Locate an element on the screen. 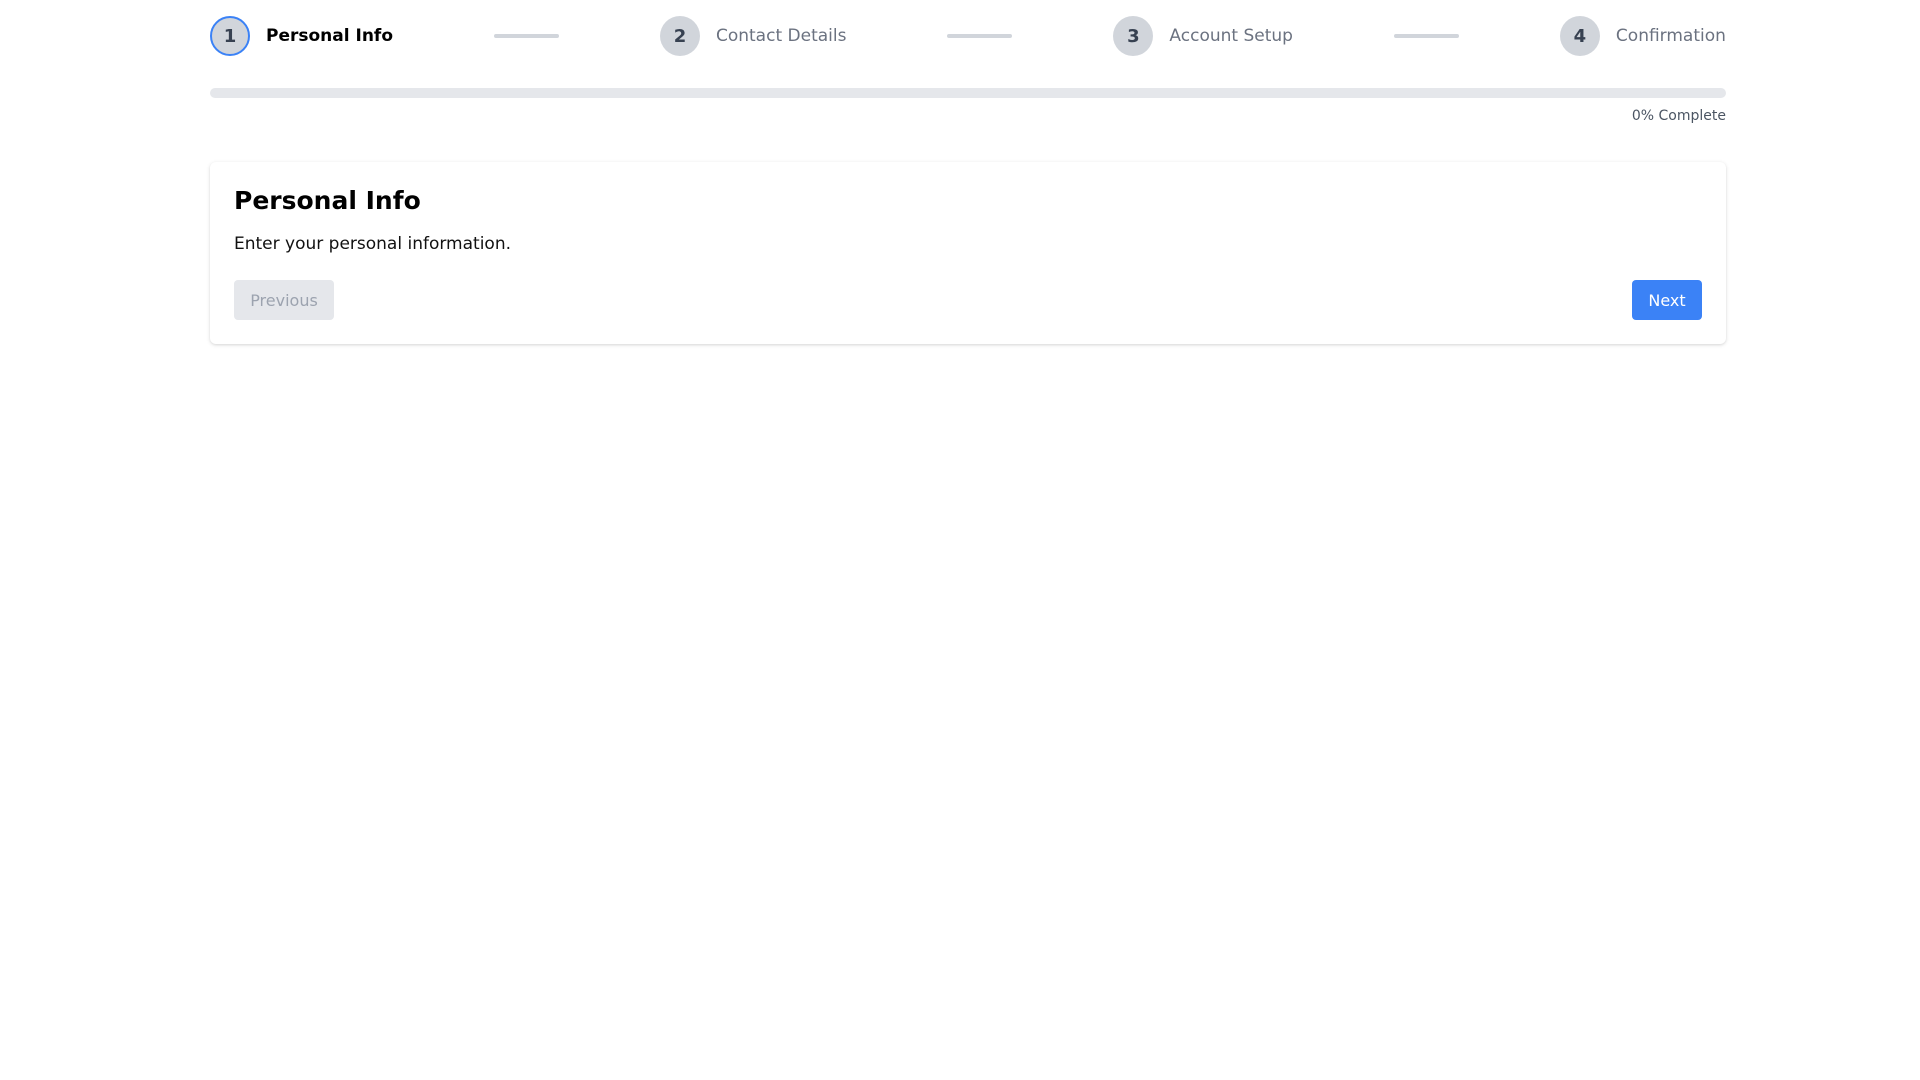 This screenshot has height=1080, width=1920. progress-bar is located at coordinates (968, 93).